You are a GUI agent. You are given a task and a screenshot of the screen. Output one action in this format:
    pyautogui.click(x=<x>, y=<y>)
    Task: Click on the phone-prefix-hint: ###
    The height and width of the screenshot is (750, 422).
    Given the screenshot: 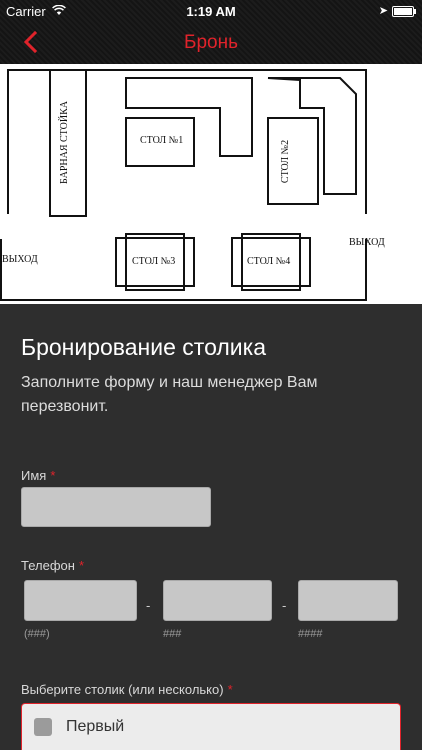 What is the action you would take?
    pyautogui.click(x=172, y=634)
    